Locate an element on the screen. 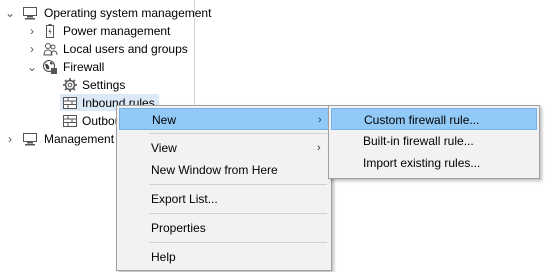 The image size is (554, 272). tree-item-firewall: ⌄ Firewall is located at coordinates (97, 67).